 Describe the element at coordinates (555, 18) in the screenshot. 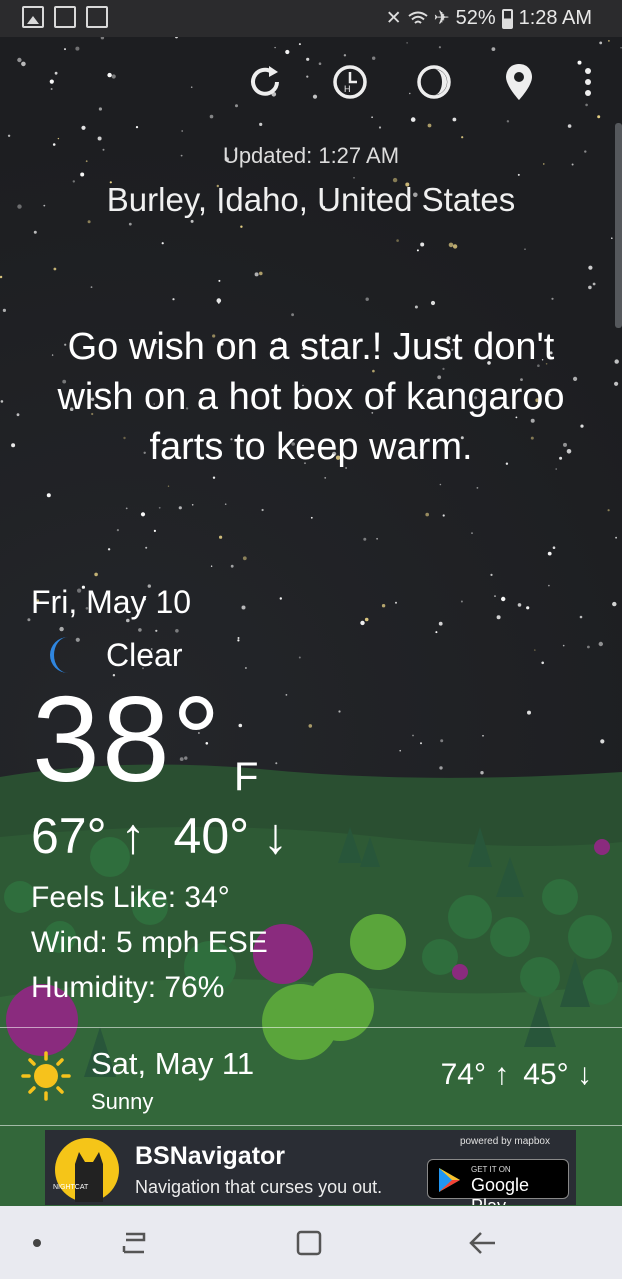

I see `clock: 1:28 AM` at that location.